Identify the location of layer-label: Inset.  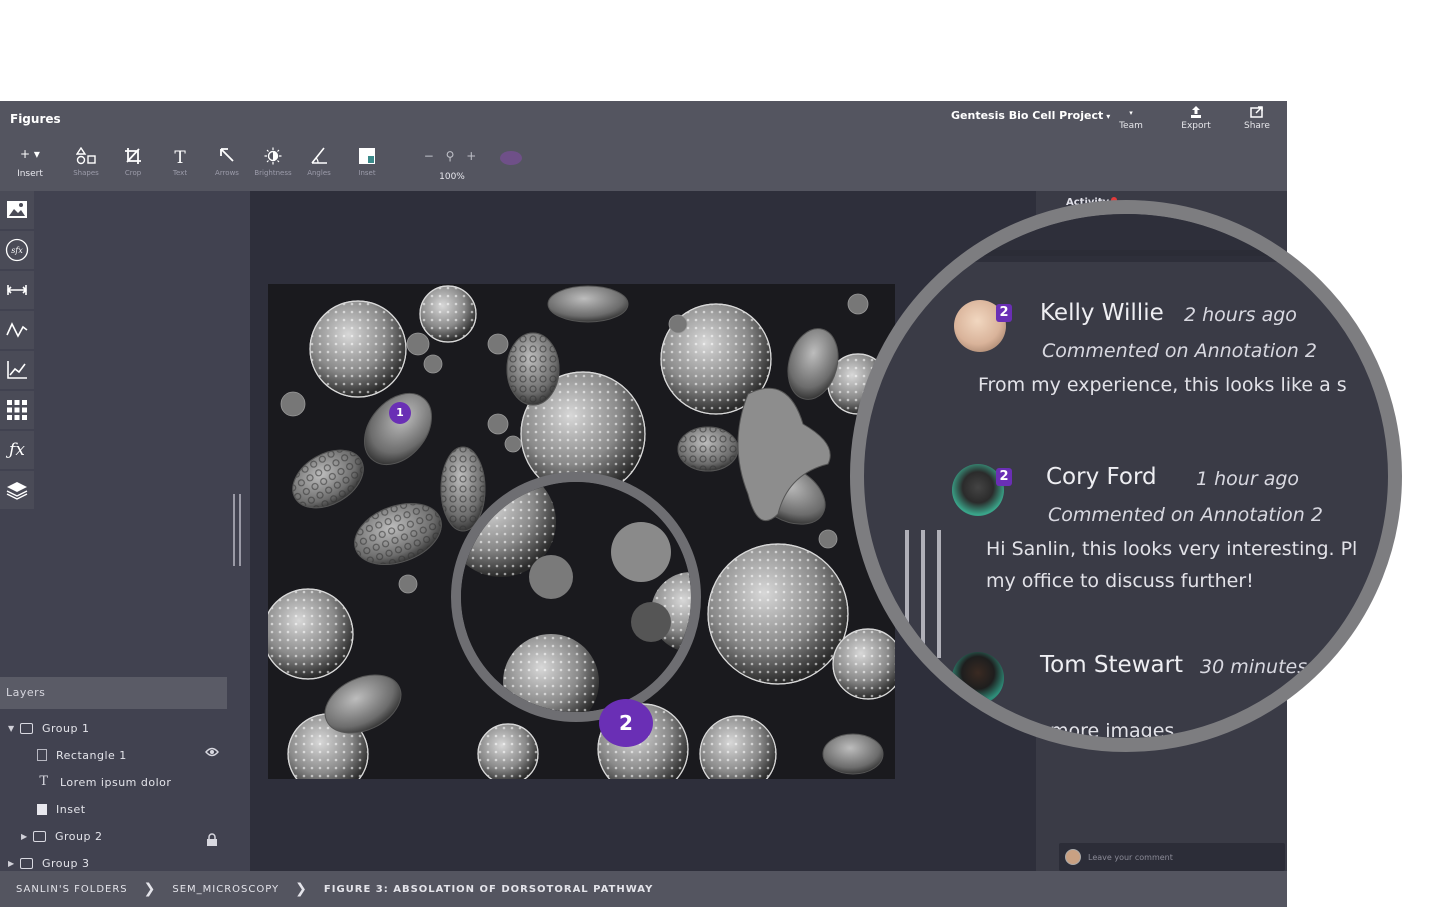
(71, 809).